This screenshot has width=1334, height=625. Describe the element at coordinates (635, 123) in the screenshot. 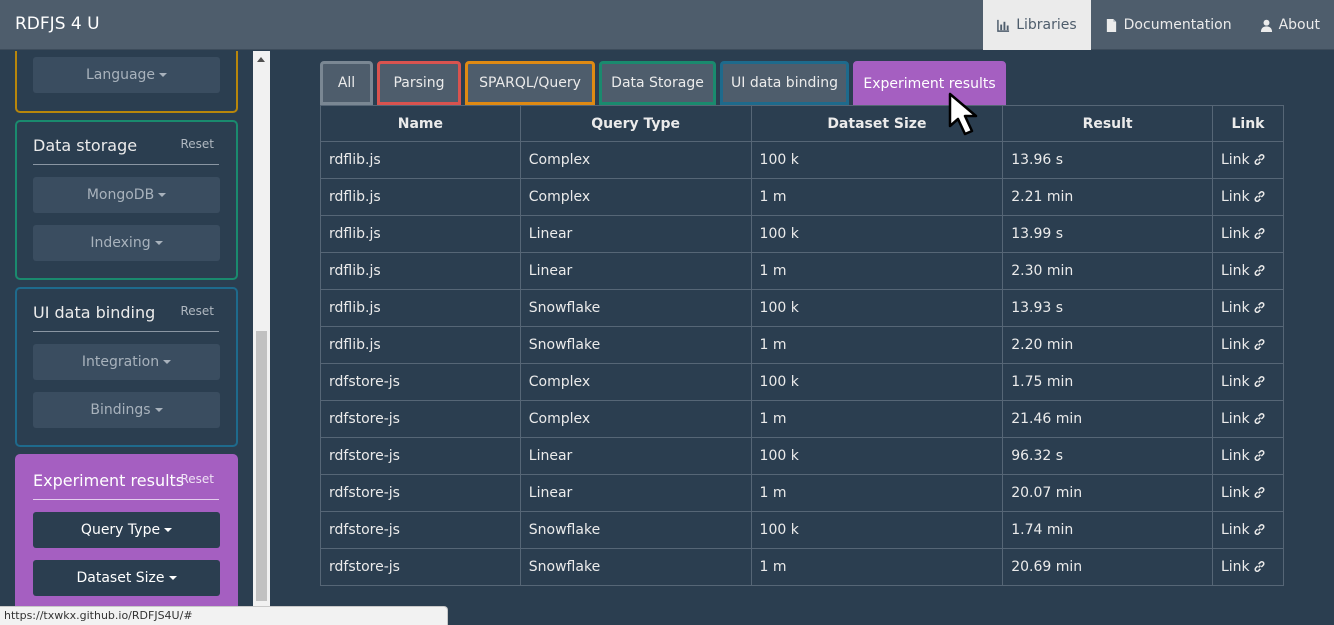

I see `header-query-type: Query Type` at that location.